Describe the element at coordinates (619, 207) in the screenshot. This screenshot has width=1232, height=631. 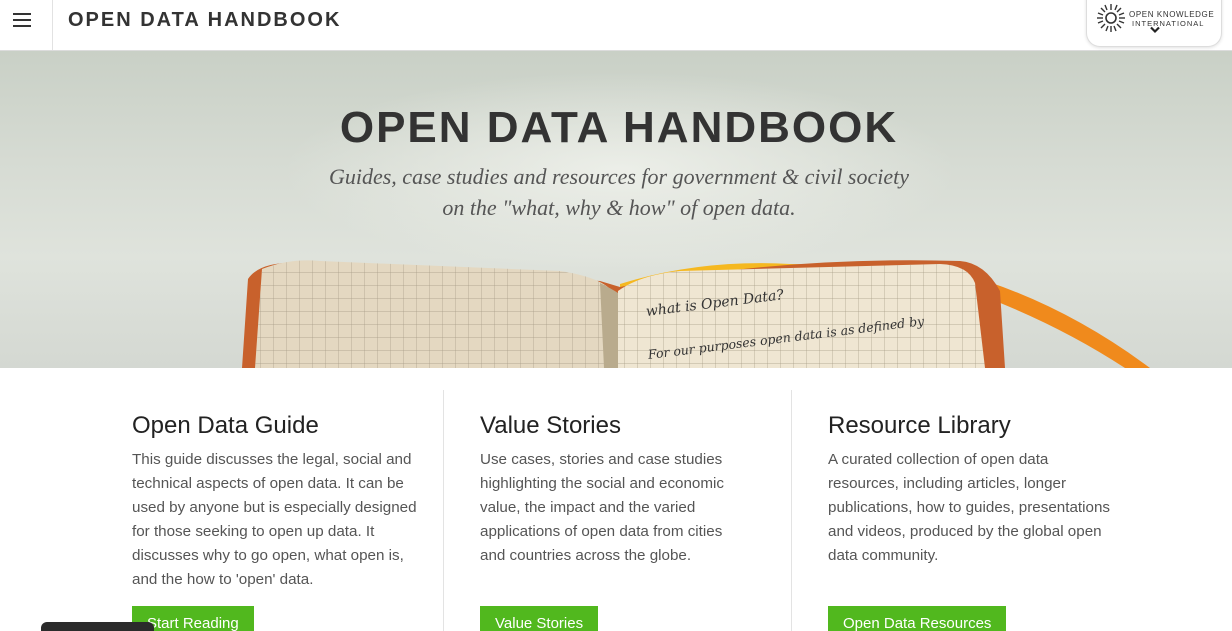
I see `hero-subtitle-line2: on the "what, why & how" of open data.` at that location.